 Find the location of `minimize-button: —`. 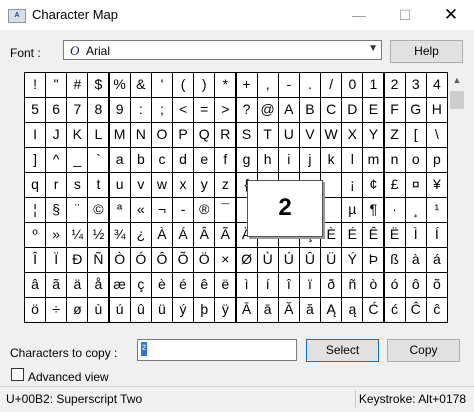

minimize-button: — is located at coordinates (359, 15).